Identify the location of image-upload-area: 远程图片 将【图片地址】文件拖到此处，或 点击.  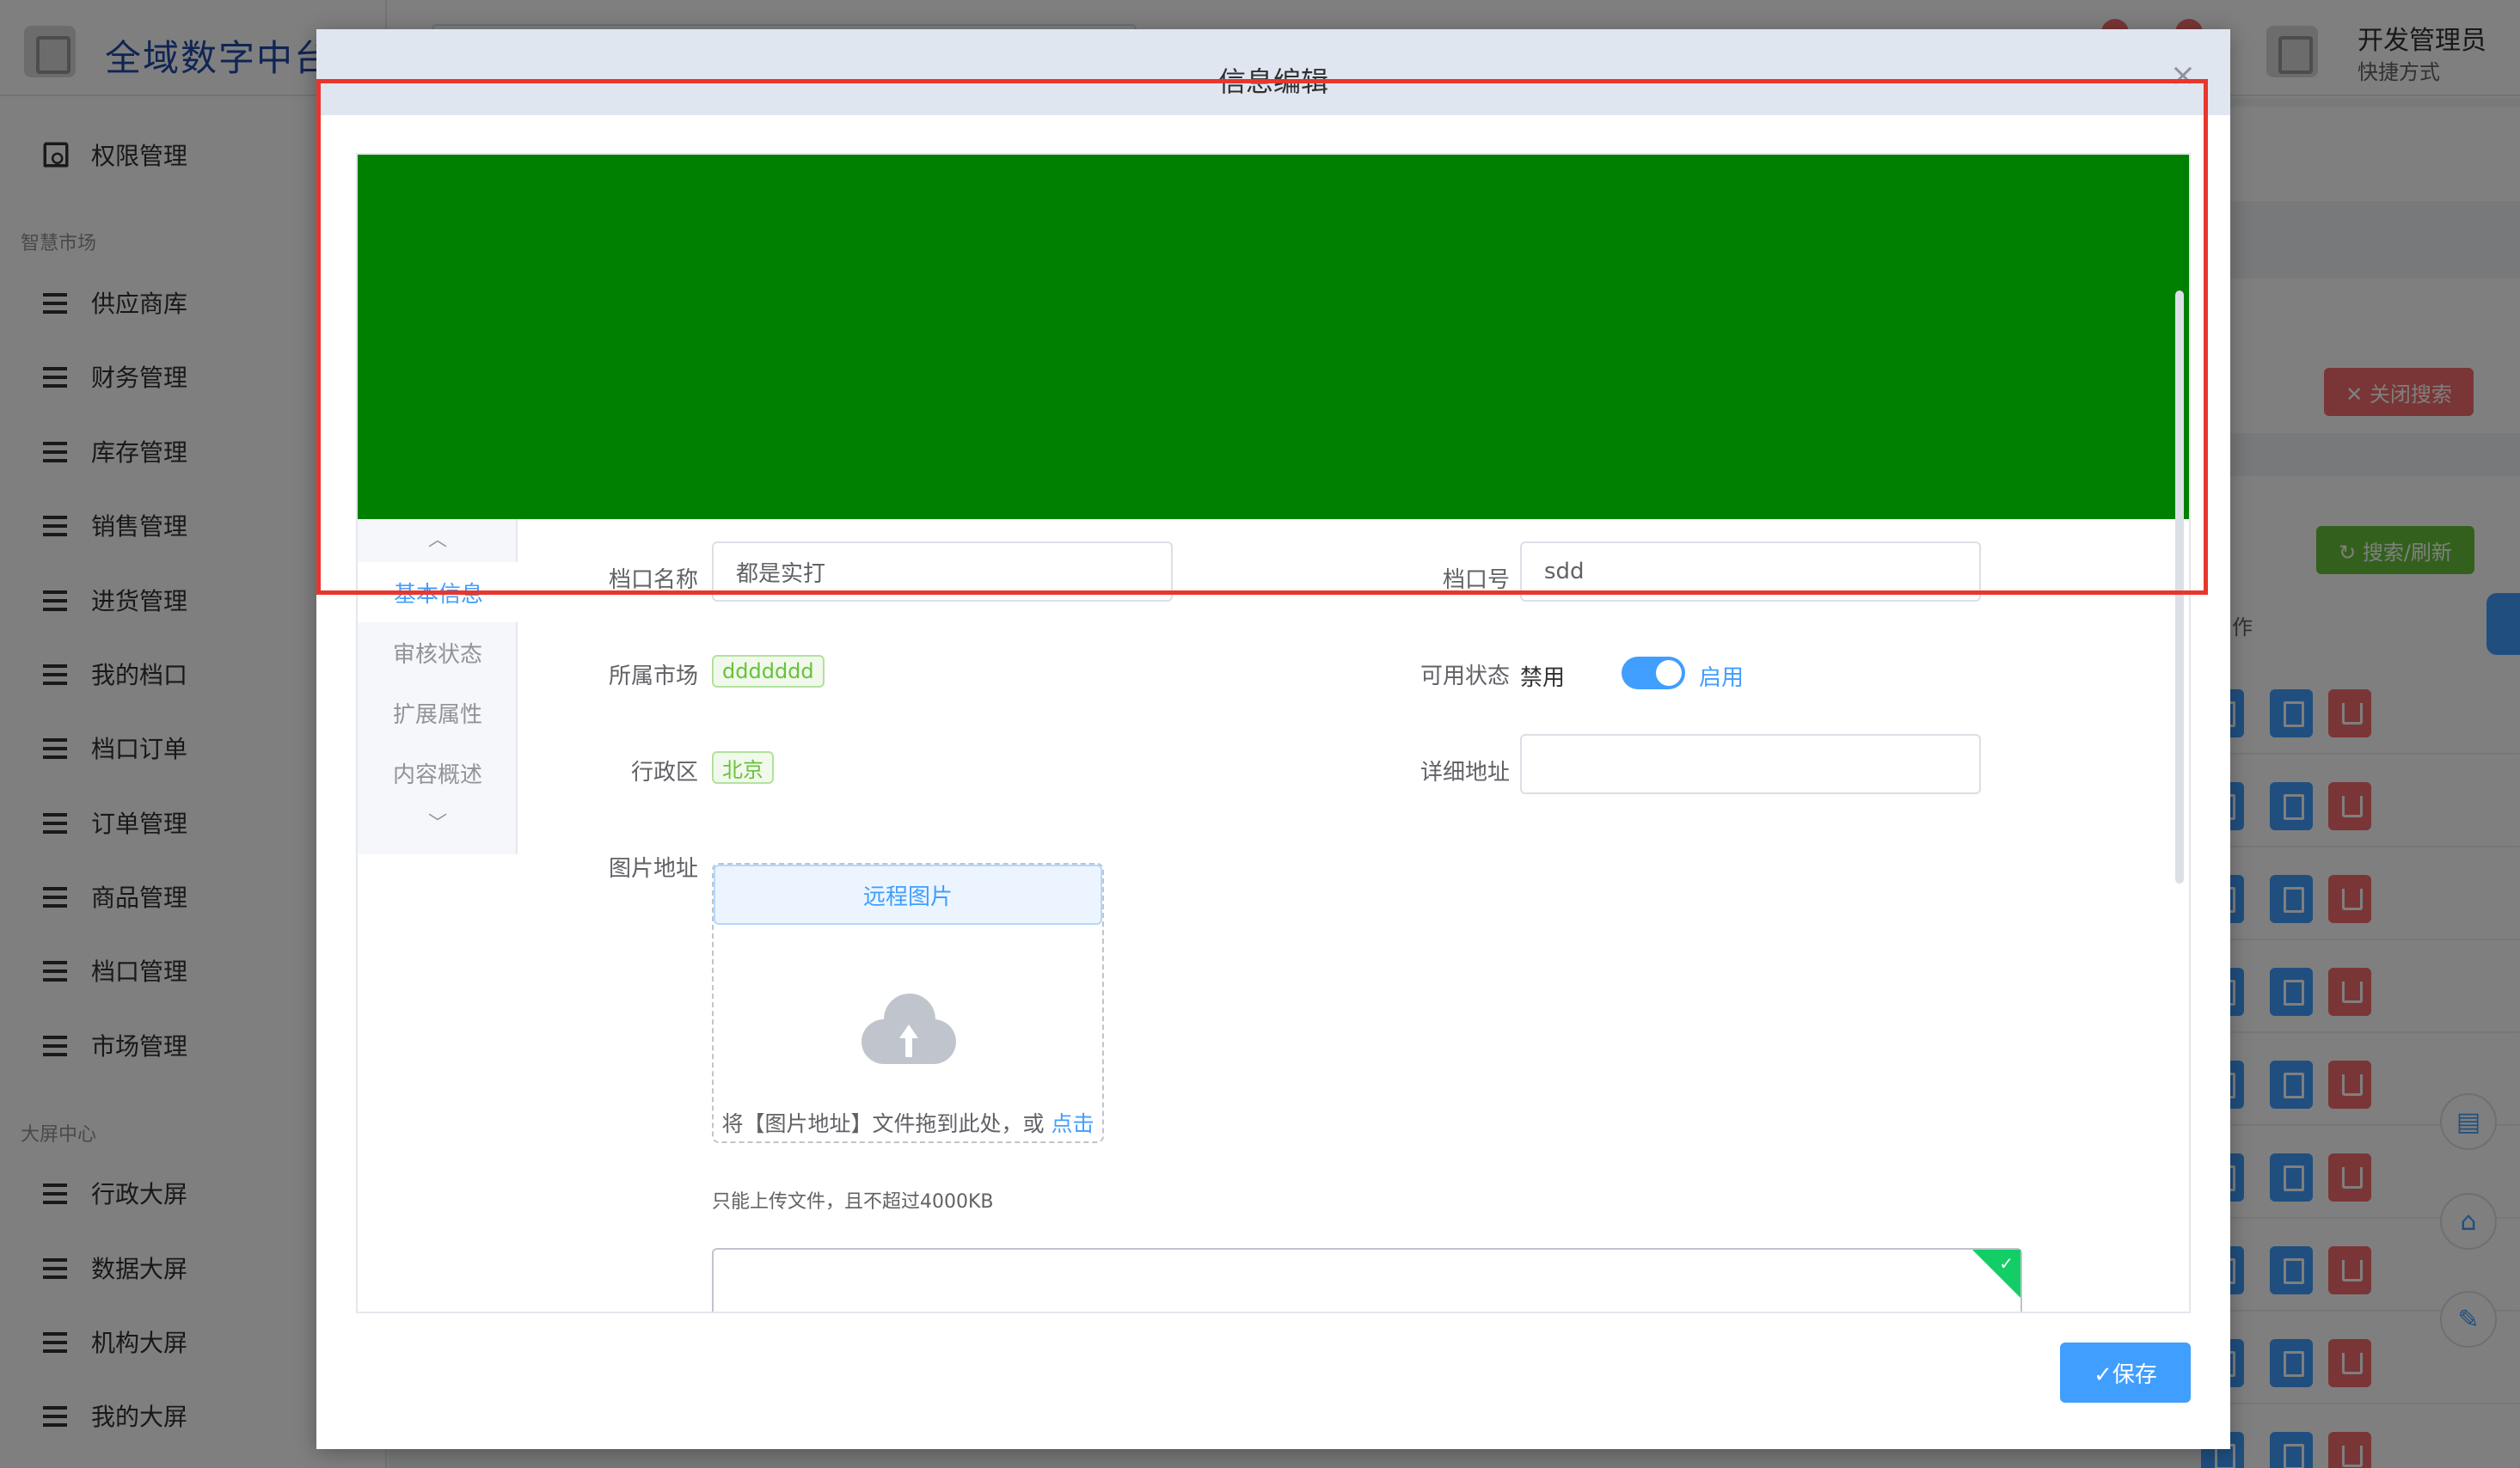
(908, 1003).